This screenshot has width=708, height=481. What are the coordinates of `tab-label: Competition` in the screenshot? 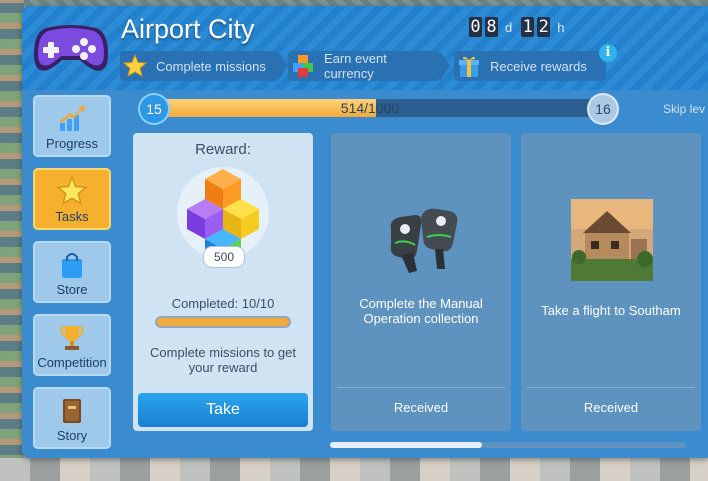 It's located at (72, 362).